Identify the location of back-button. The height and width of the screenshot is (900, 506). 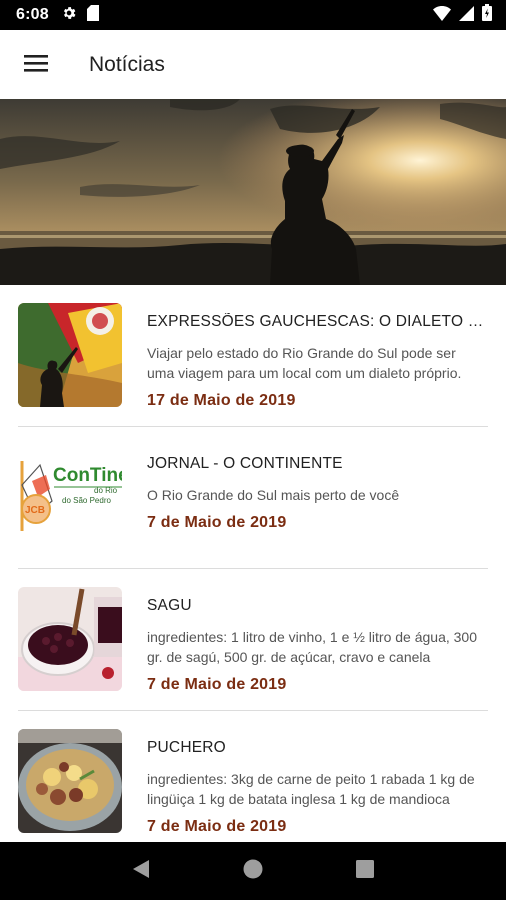
(141, 871).